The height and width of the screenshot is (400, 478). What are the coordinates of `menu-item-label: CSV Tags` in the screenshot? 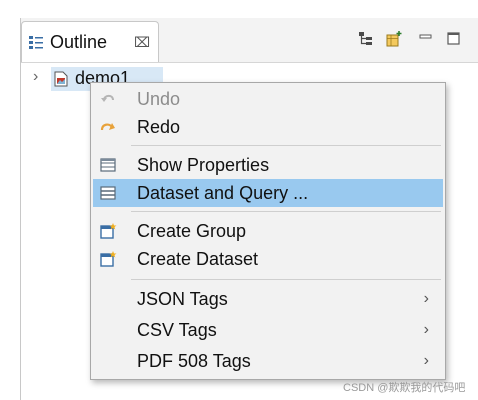 It's located at (177, 330).